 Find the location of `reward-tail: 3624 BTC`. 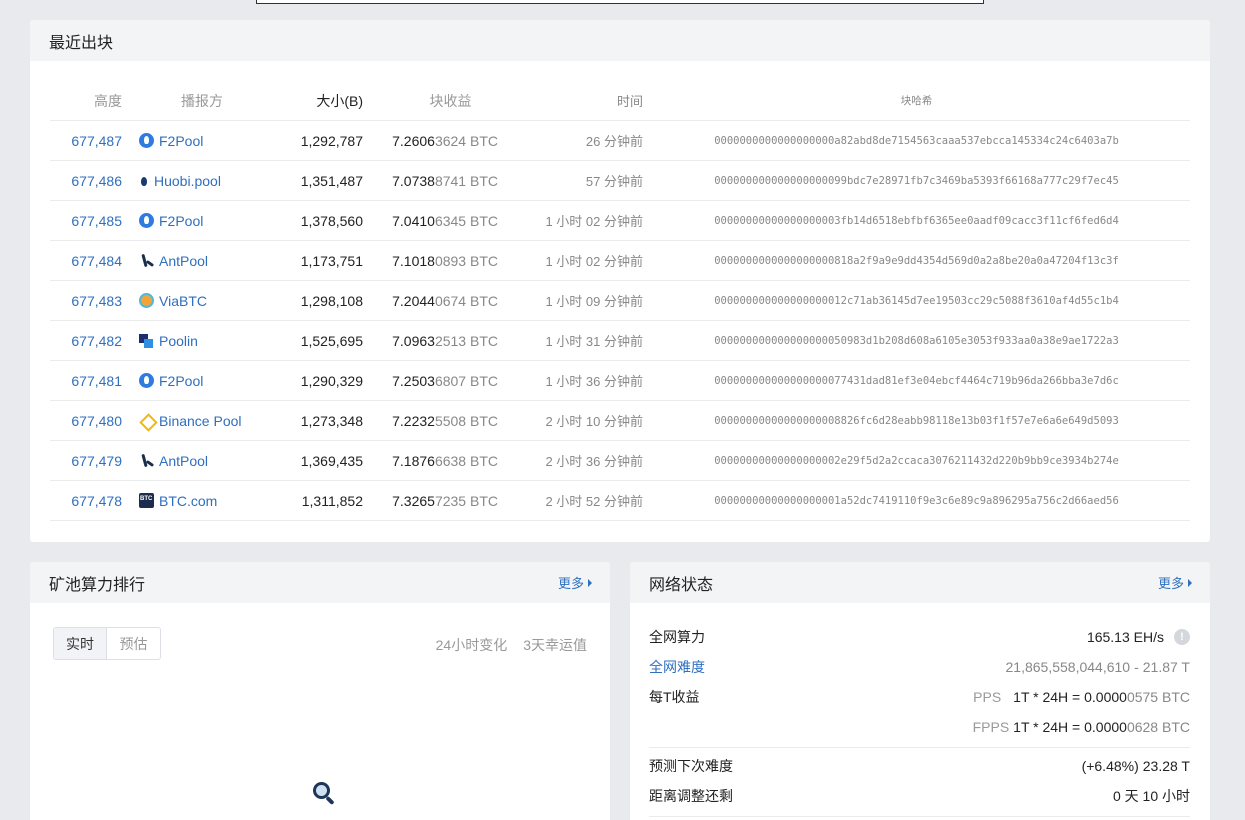

reward-tail: 3624 BTC is located at coordinates (466, 140).